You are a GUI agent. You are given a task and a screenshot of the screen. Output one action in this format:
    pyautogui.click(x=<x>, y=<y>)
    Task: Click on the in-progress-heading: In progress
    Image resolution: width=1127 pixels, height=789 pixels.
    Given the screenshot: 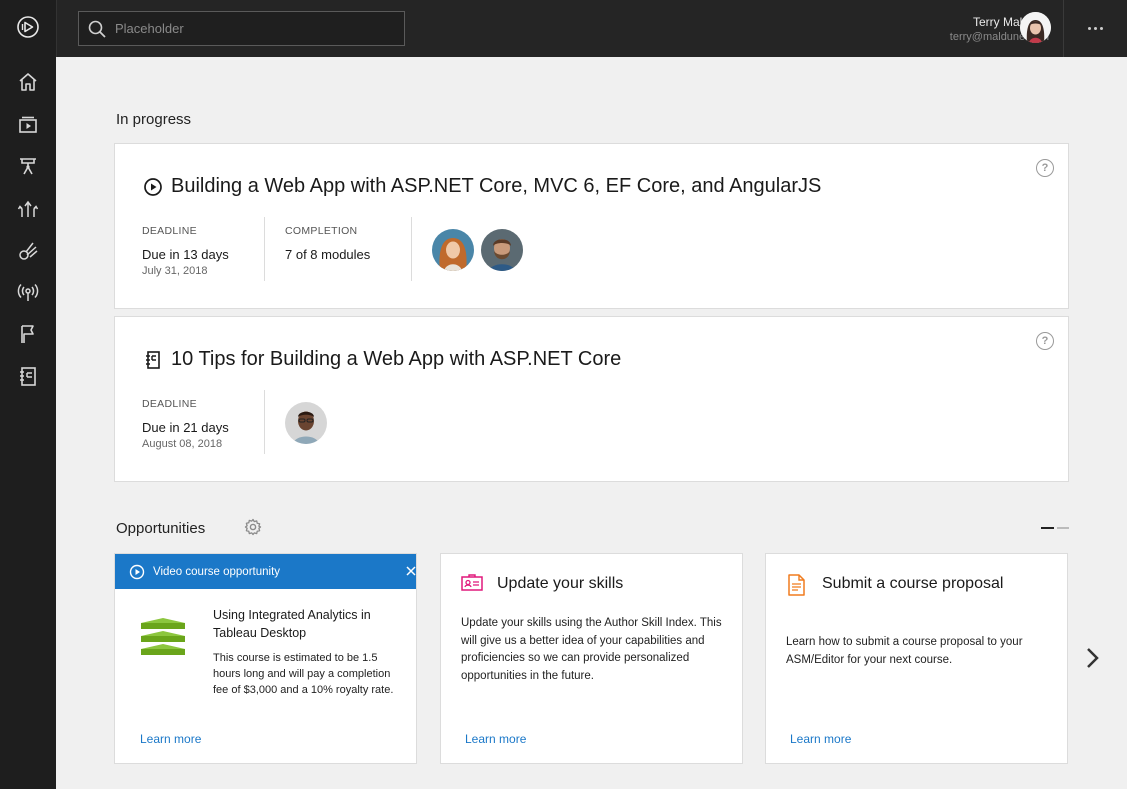 What is the action you would take?
    pyautogui.click(x=154, y=119)
    